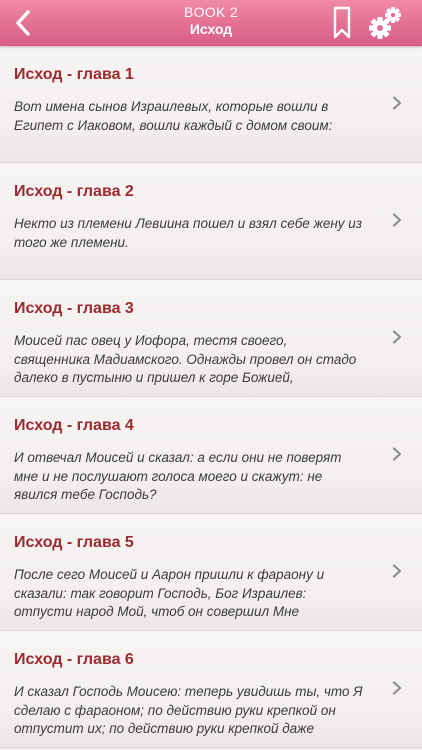  Describe the element at coordinates (211, 29) in the screenshot. I see `page-title: Исход` at that location.